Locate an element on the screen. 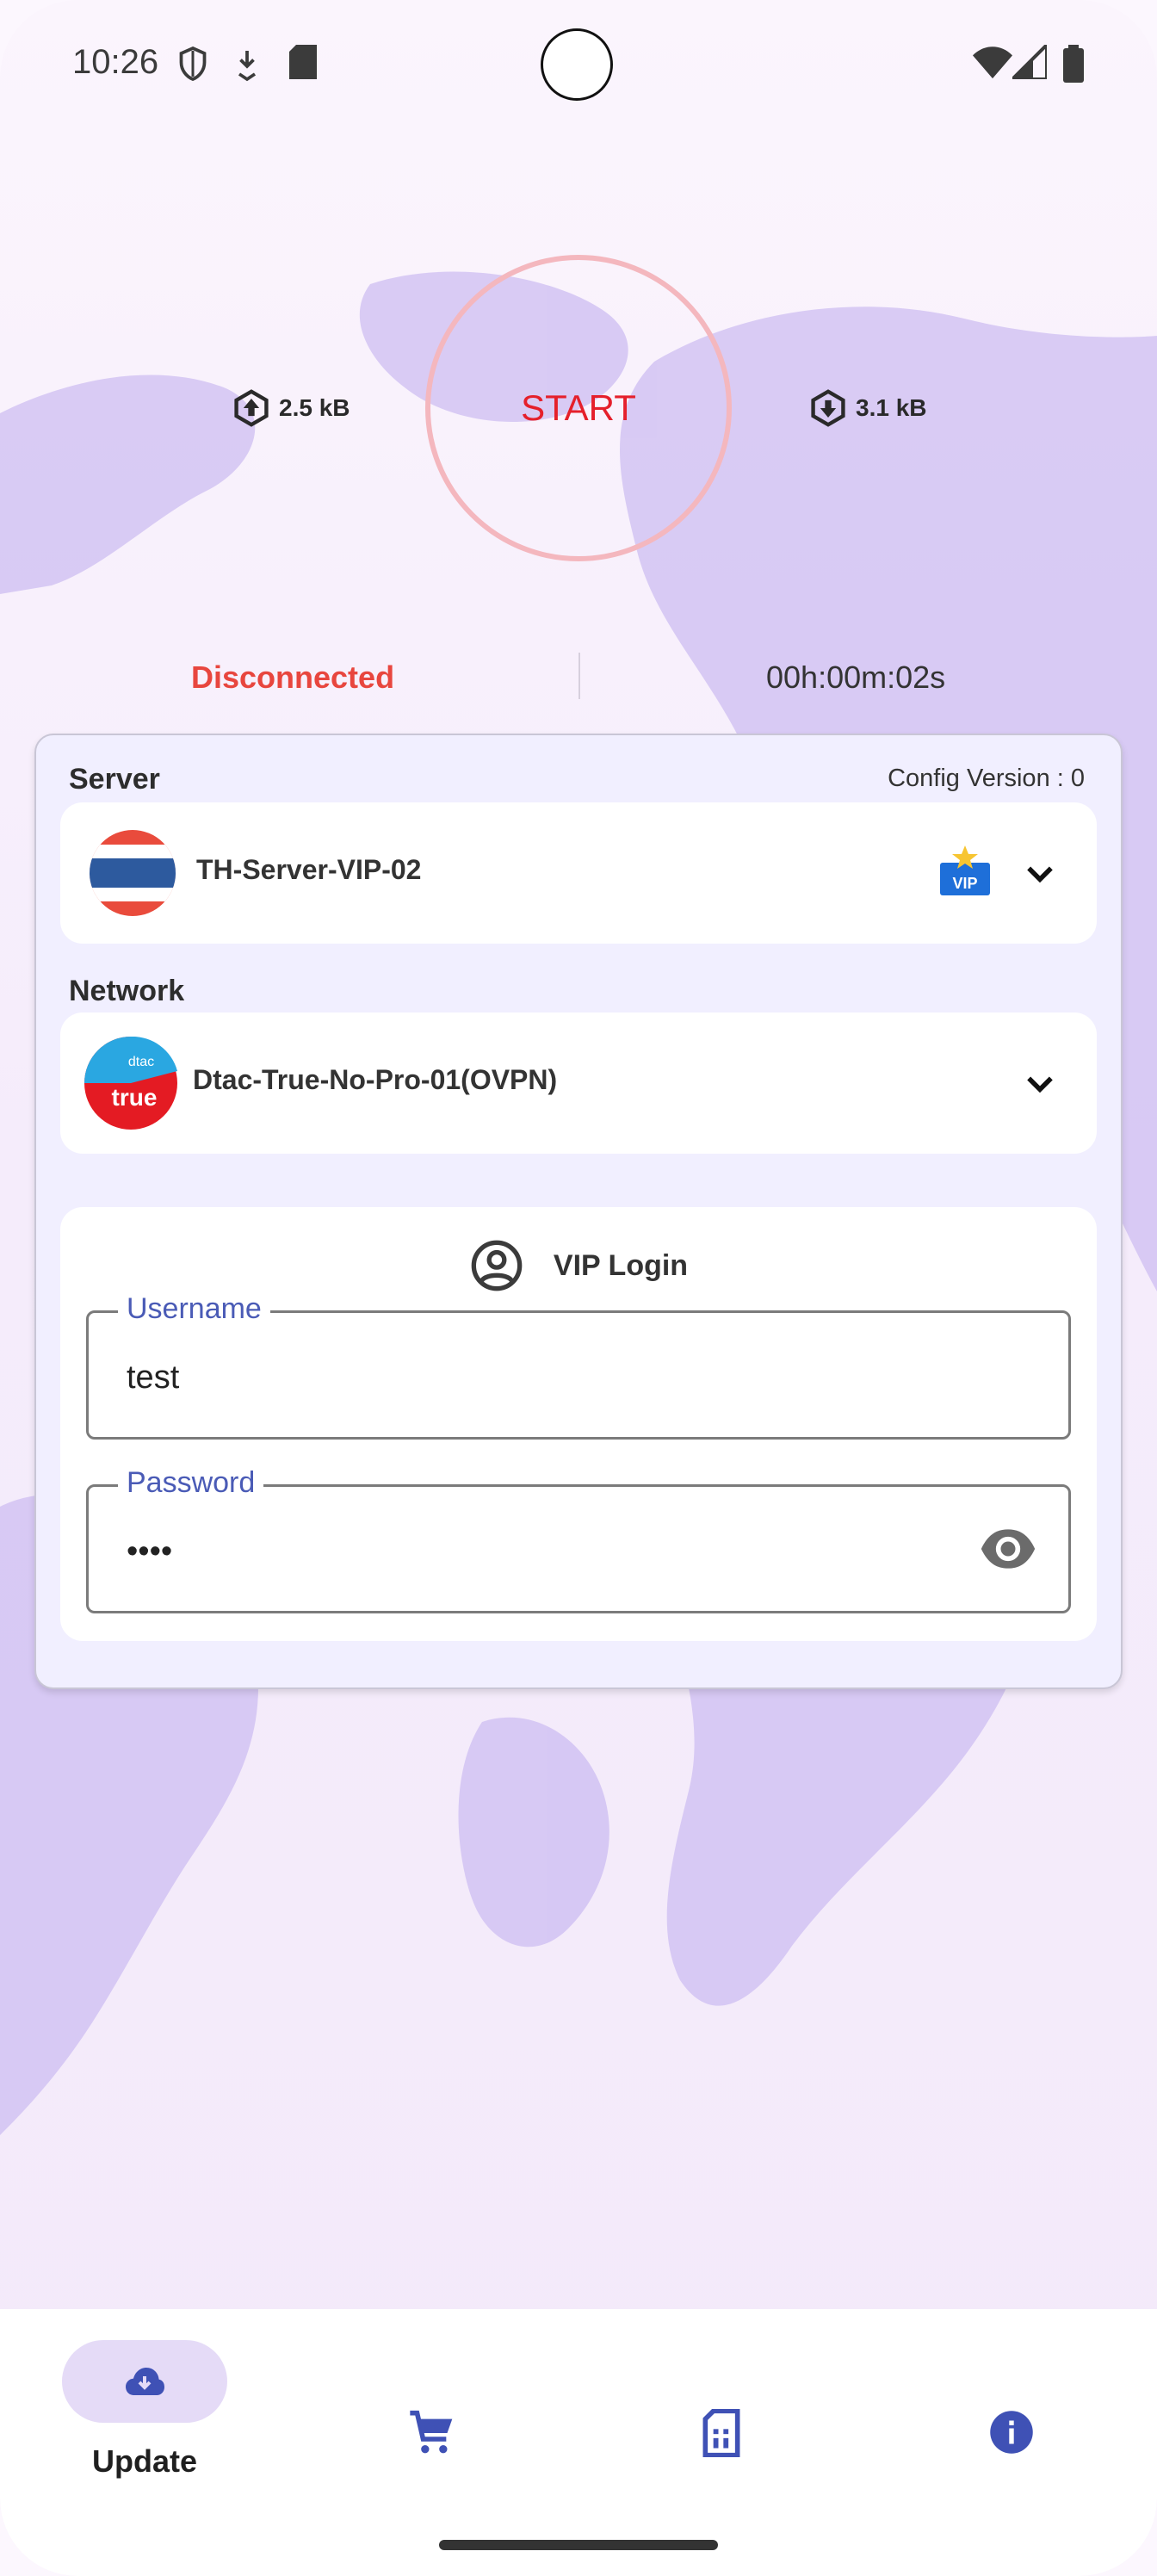 The height and width of the screenshot is (2576, 1157). cloud-download-icon is located at coordinates (145, 2381).